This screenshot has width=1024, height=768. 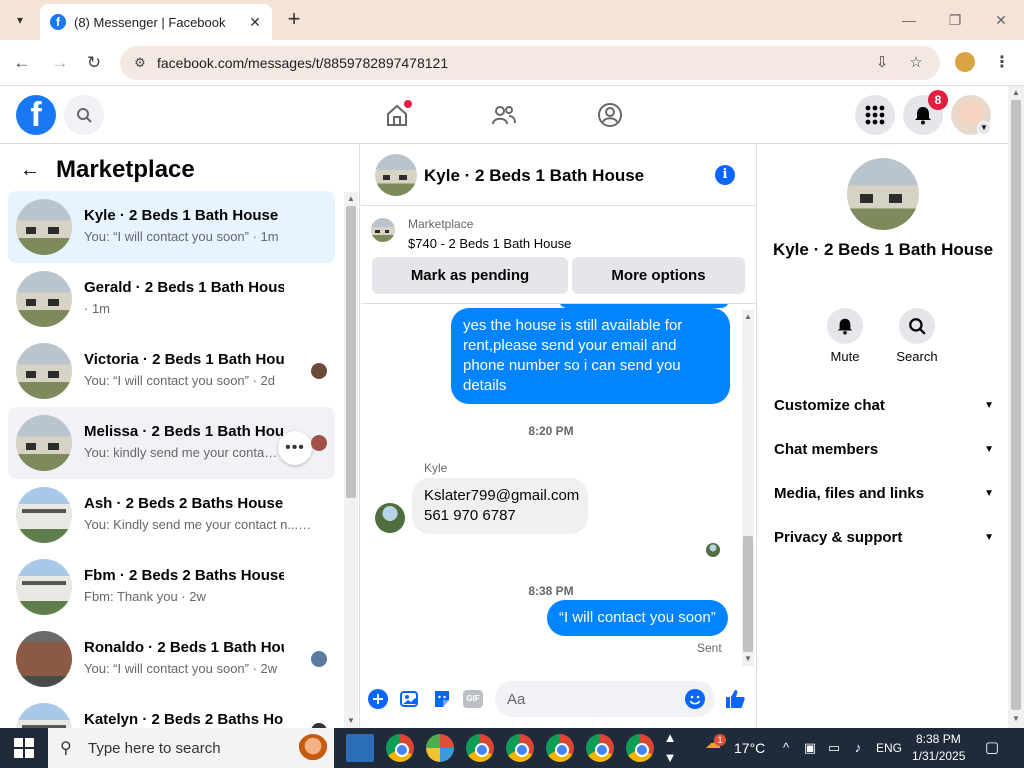 I want to click on photo-icon, so click(x=410, y=699).